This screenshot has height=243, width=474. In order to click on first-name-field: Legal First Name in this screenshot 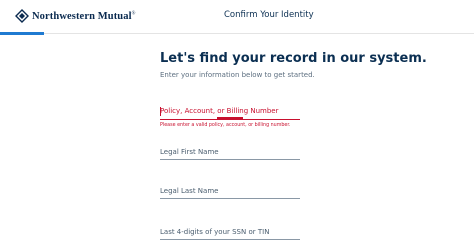, I will do `click(230, 155)`.